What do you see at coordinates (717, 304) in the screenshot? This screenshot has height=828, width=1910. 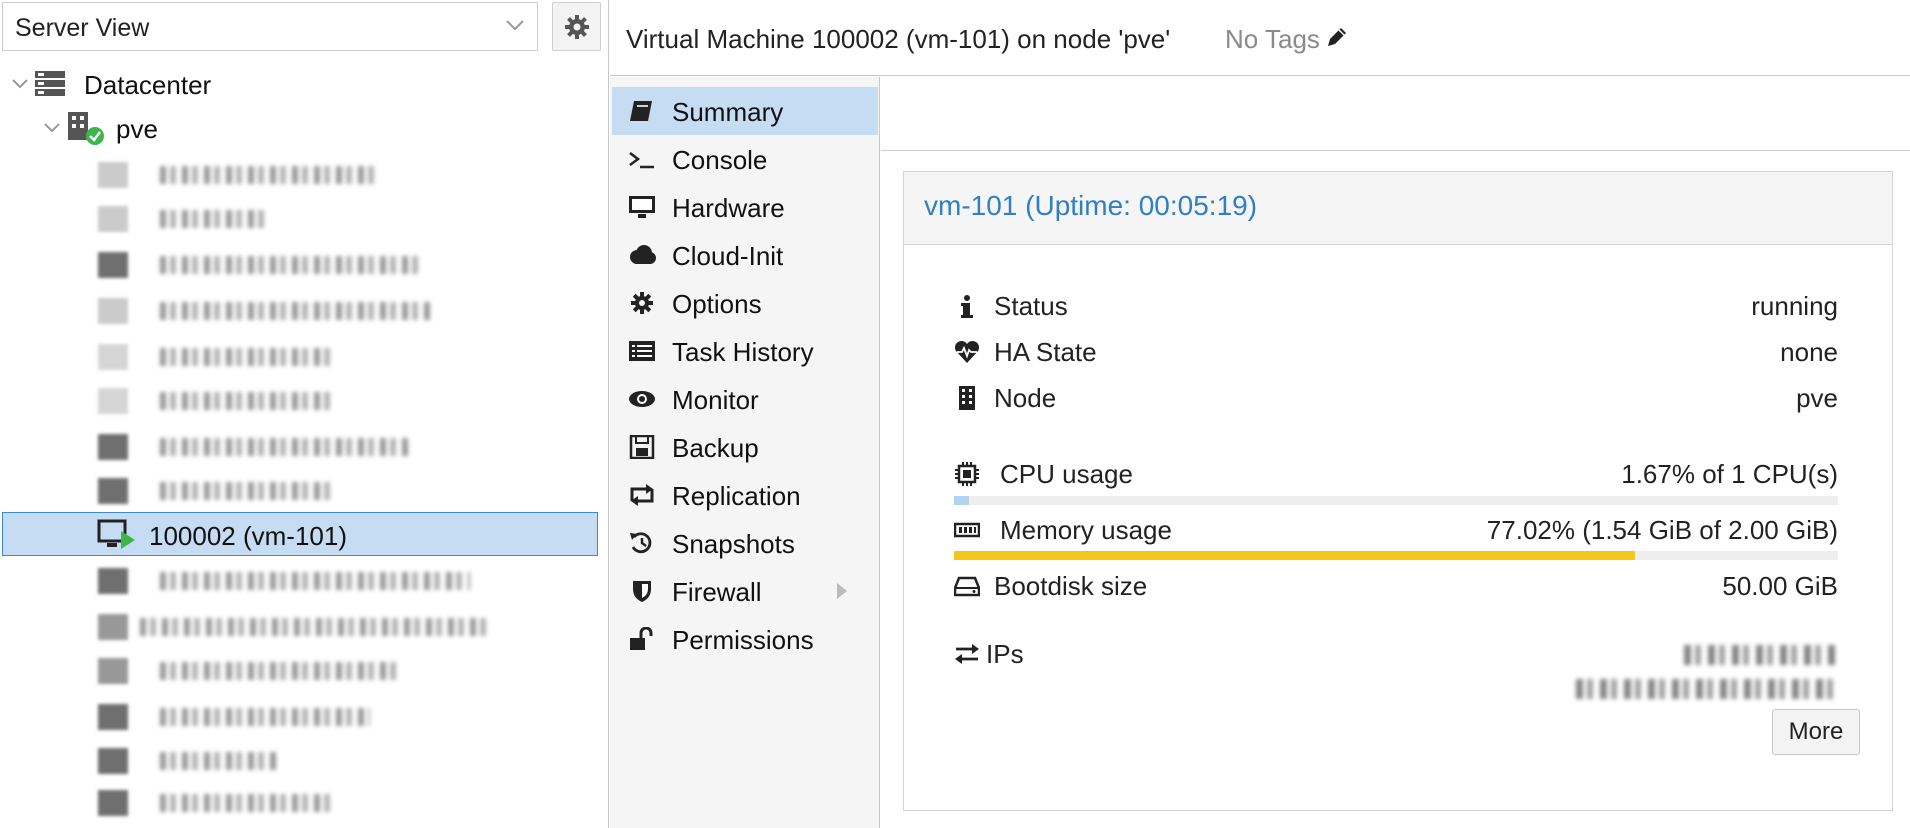 I see `nav-item-label: Options` at bounding box center [717, 304].